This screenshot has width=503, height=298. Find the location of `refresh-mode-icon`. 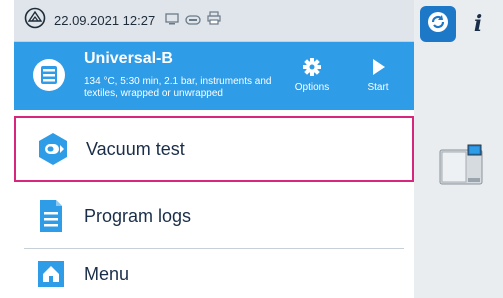

refresh-mode-icon is located at coordinates (438, 24).